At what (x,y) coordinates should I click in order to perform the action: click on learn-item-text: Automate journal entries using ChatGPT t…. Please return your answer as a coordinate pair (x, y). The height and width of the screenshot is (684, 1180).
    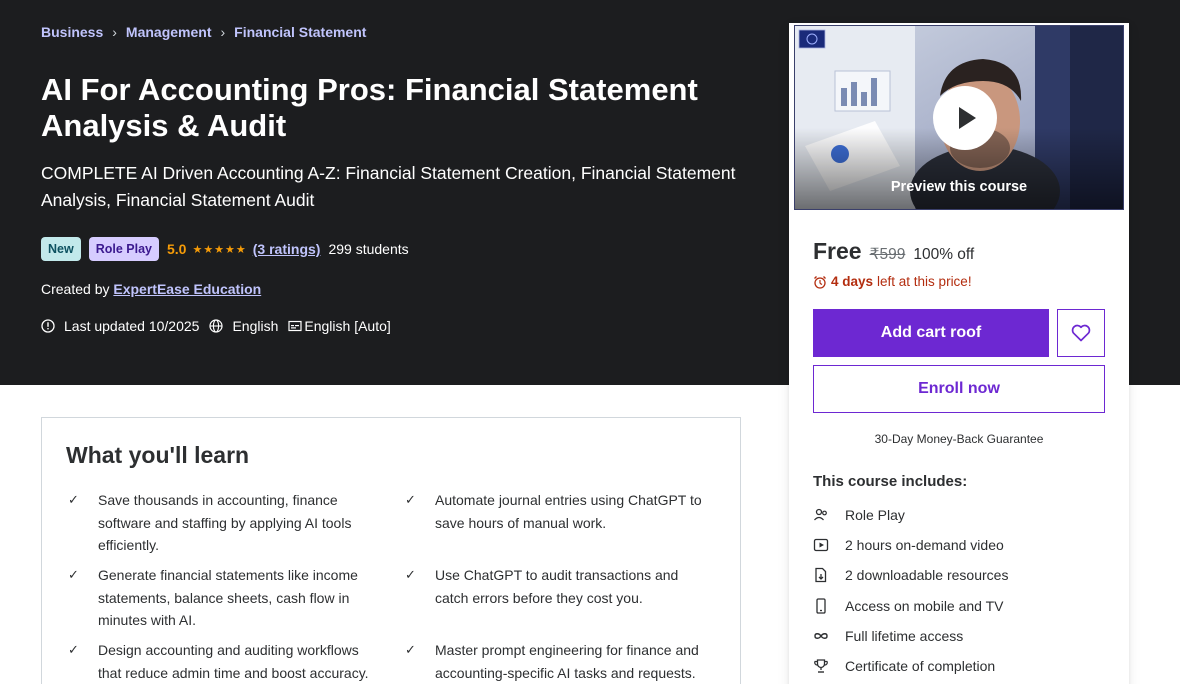
    Looking at the image, I should click on (568, 511).